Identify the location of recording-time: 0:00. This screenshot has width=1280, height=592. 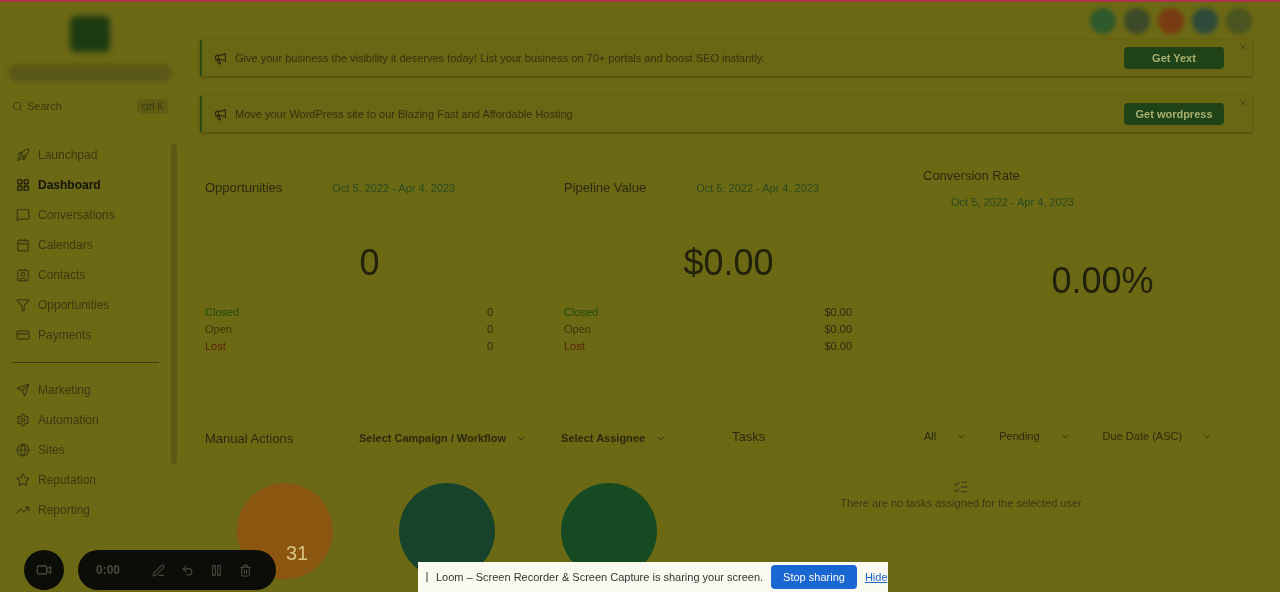
(109, 570).